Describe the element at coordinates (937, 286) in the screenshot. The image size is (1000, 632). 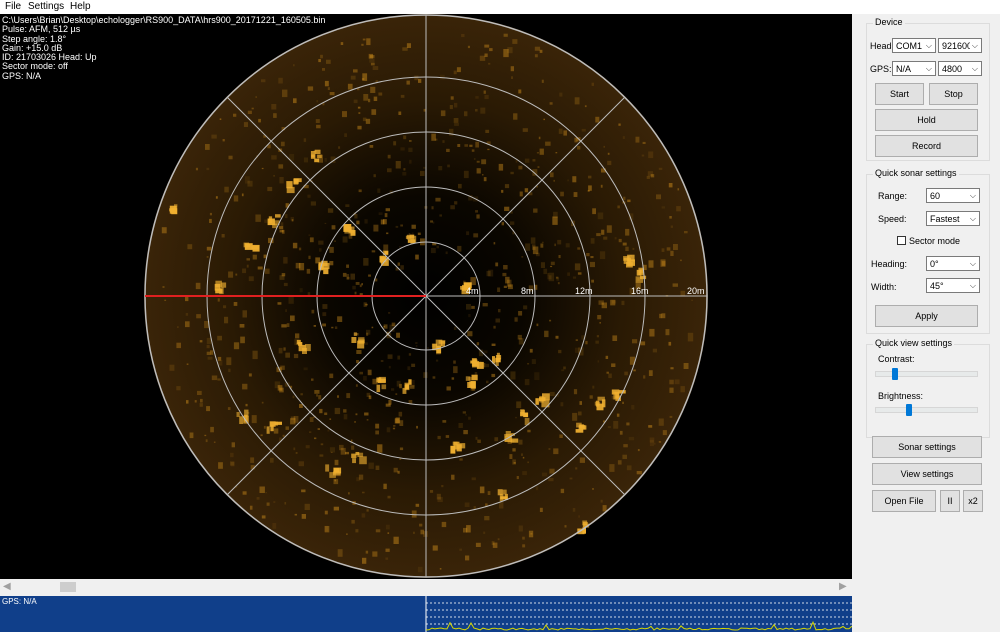
I see `width-value: 45°` at that location.